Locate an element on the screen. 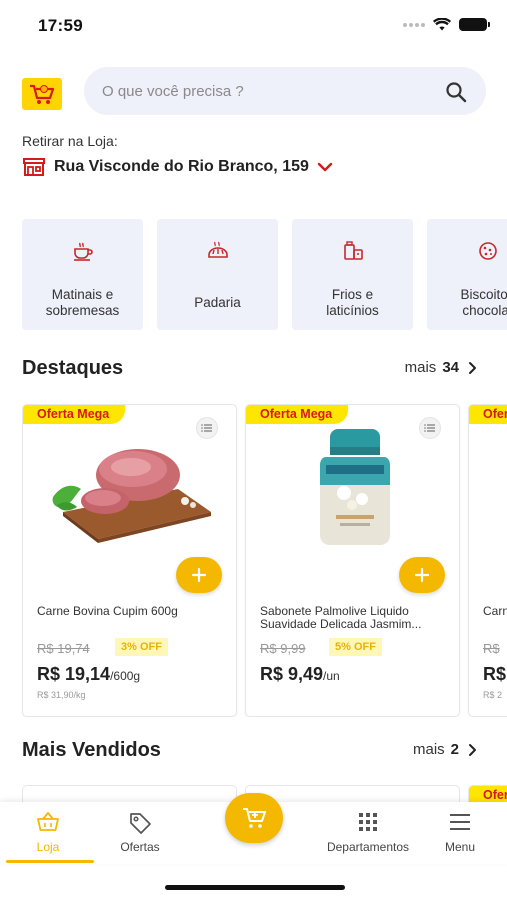  highlights-more-link: mais 34 is located at coordinates (442, 367).